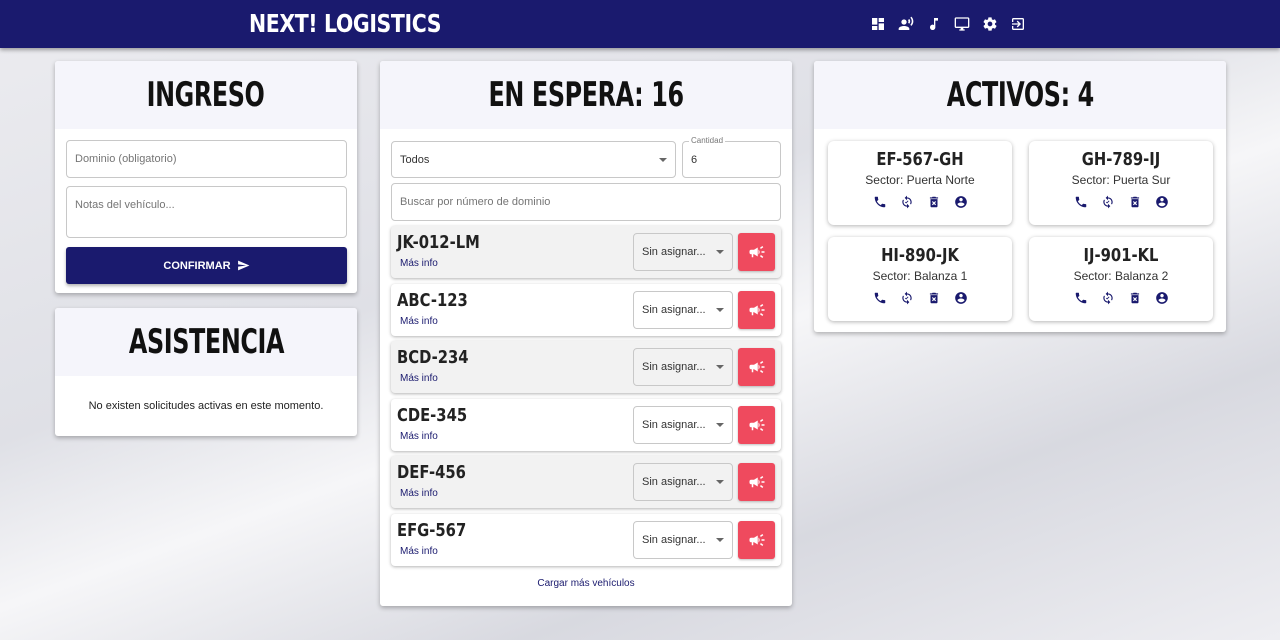 Image resolution: width=1280 pixels, height=640 pixels. Describe the element at coordinates (1121, 159) in the screenshot. I see `active-vehicle-plate: GH-789-IJ` at that location.